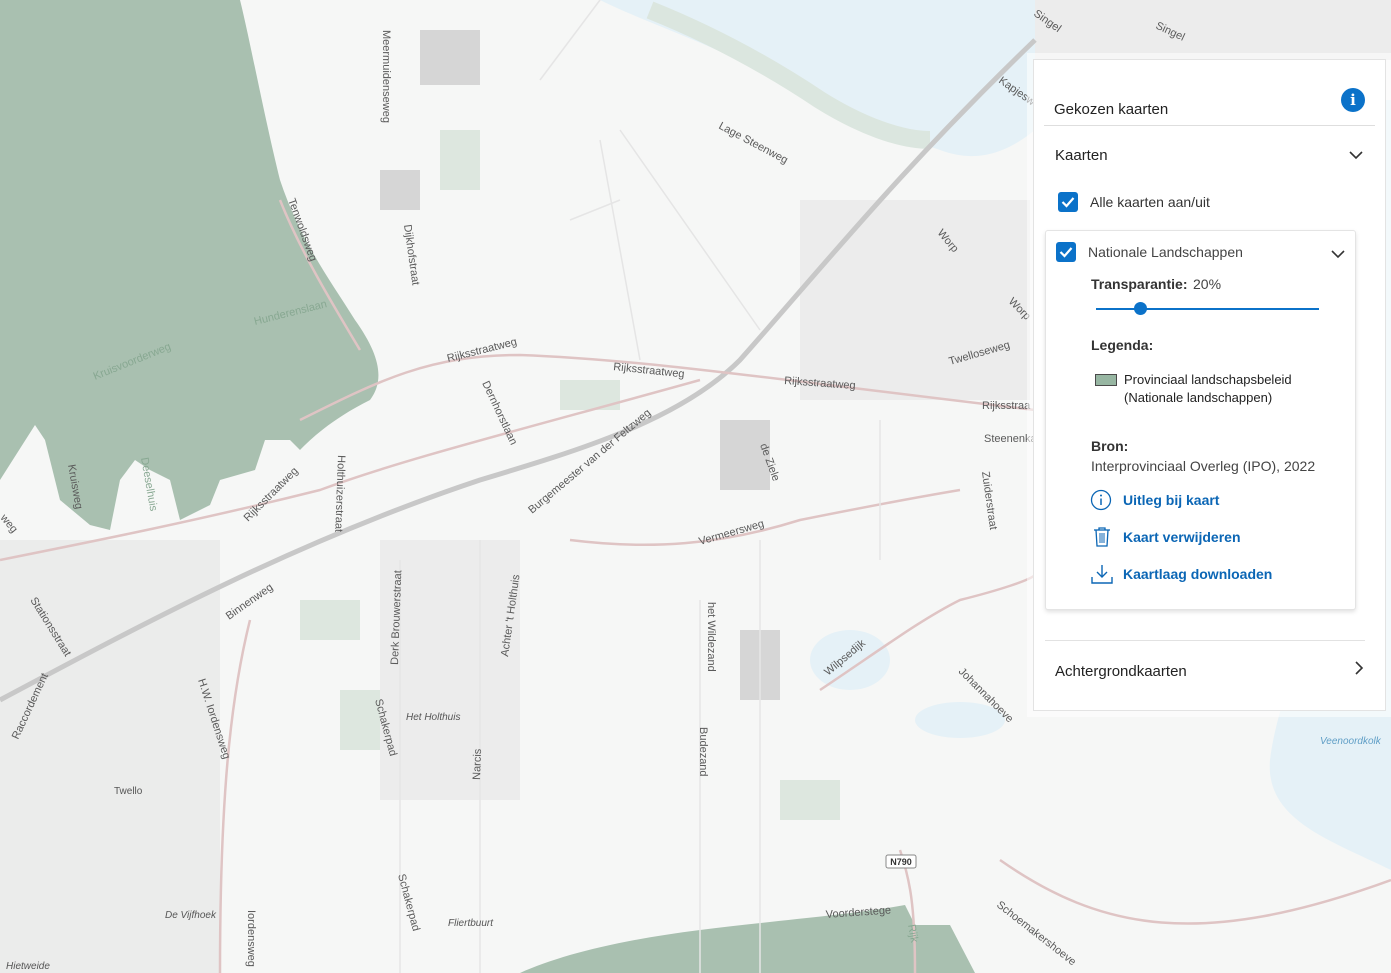  I want to click on map-street-label: Meermuidenseweg, so click(386, 76).